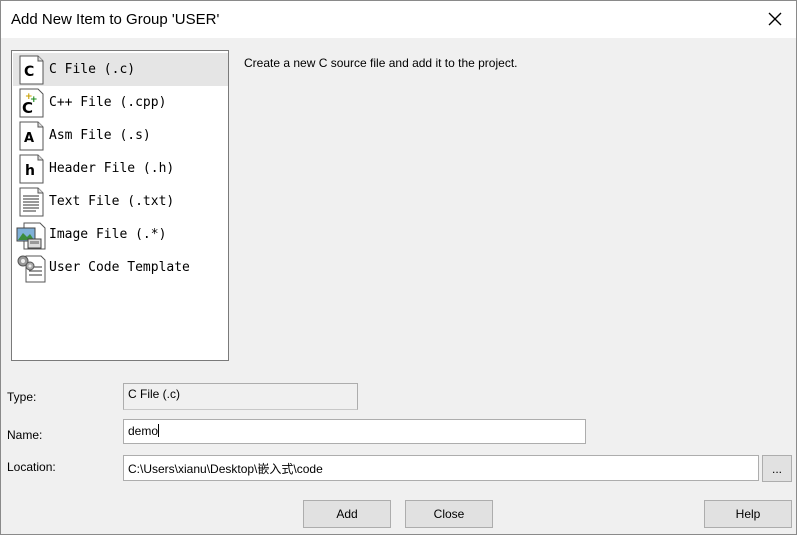 The width and height of the screenshot is (797, 535). Describe the element at coordinates (143, 431) in the screenshot. I see `name-input-value: demo` at that location.